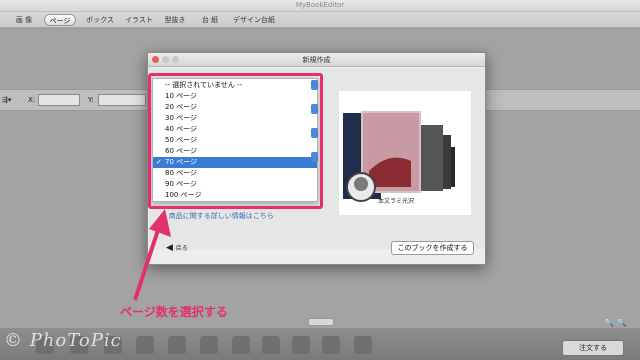  What do you see at coordinates (122, 100) in the screenshot?
I see `y-field` at bounding box center [122, 100].